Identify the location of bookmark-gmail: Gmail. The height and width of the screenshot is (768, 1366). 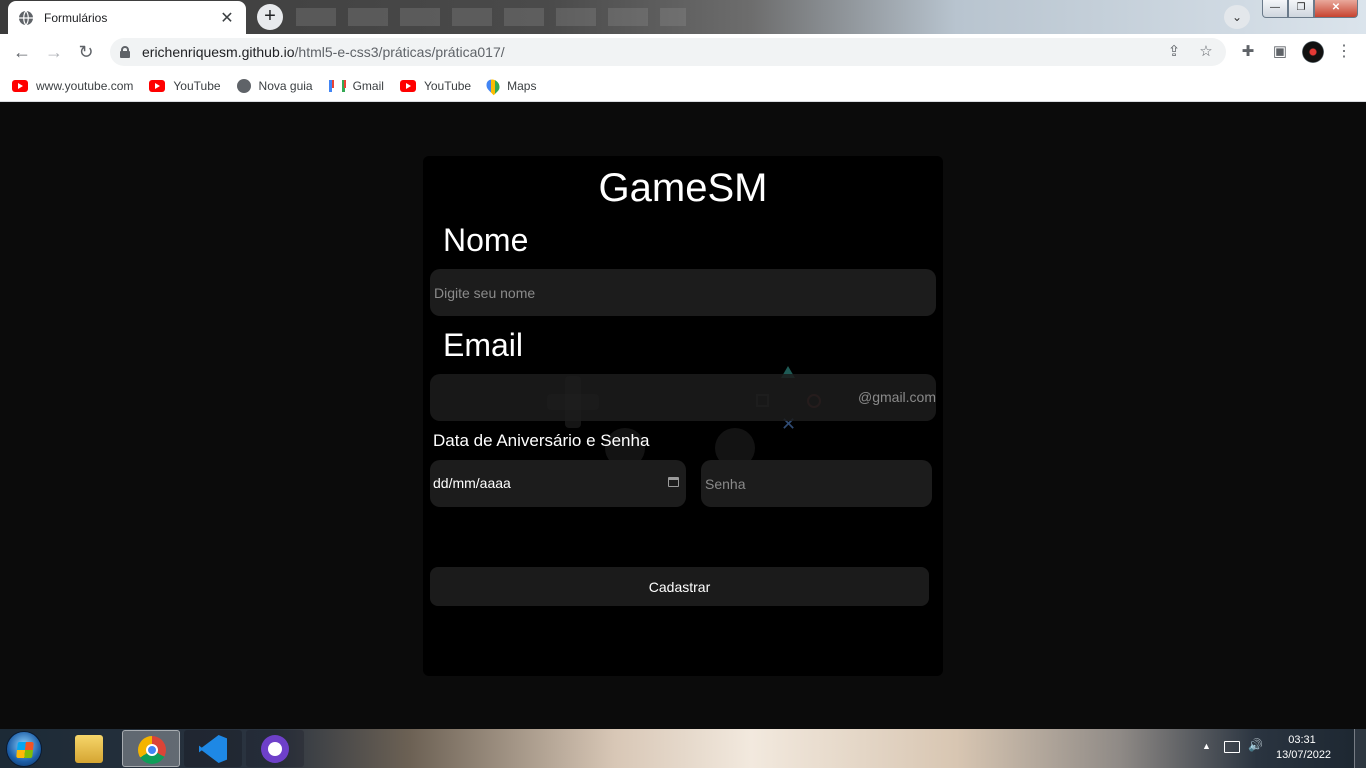
(356, 85).